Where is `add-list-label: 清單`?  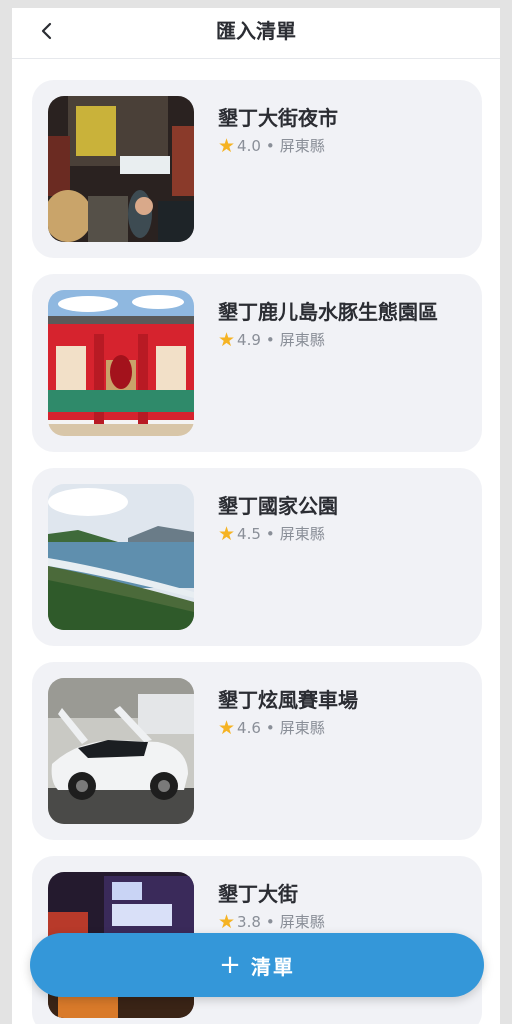
add-list-label: 清單 is located at coordinates (272, 966).